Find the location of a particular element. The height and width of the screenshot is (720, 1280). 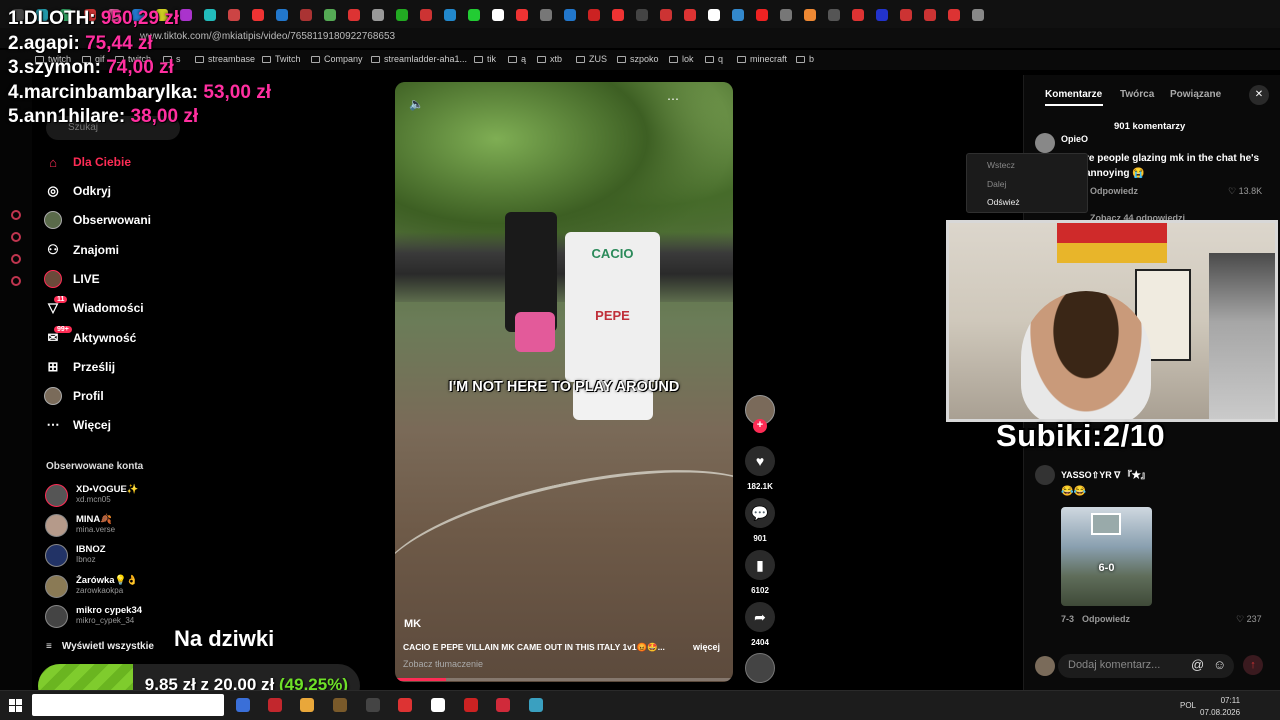

bookmark-item: q is located at coordinates (714, 59).